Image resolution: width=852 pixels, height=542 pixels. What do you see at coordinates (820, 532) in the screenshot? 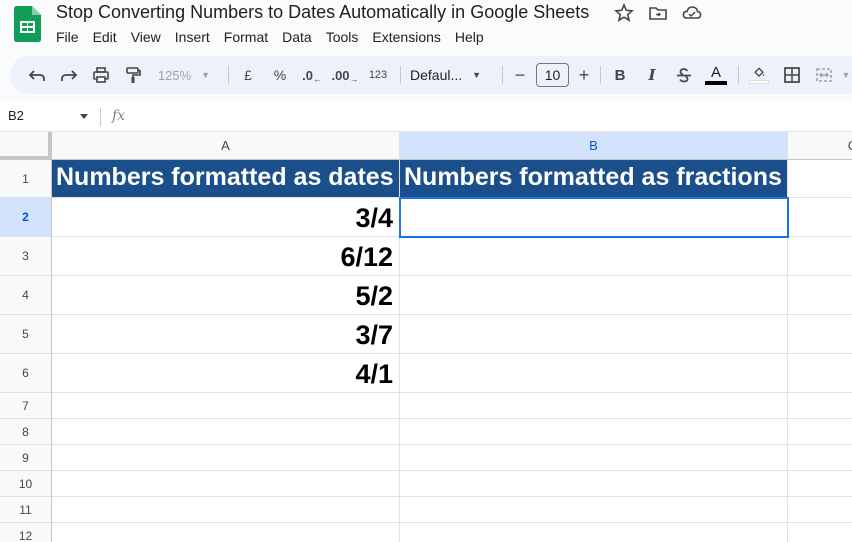
I see `cell-c12` at bounding box center [820, 532].